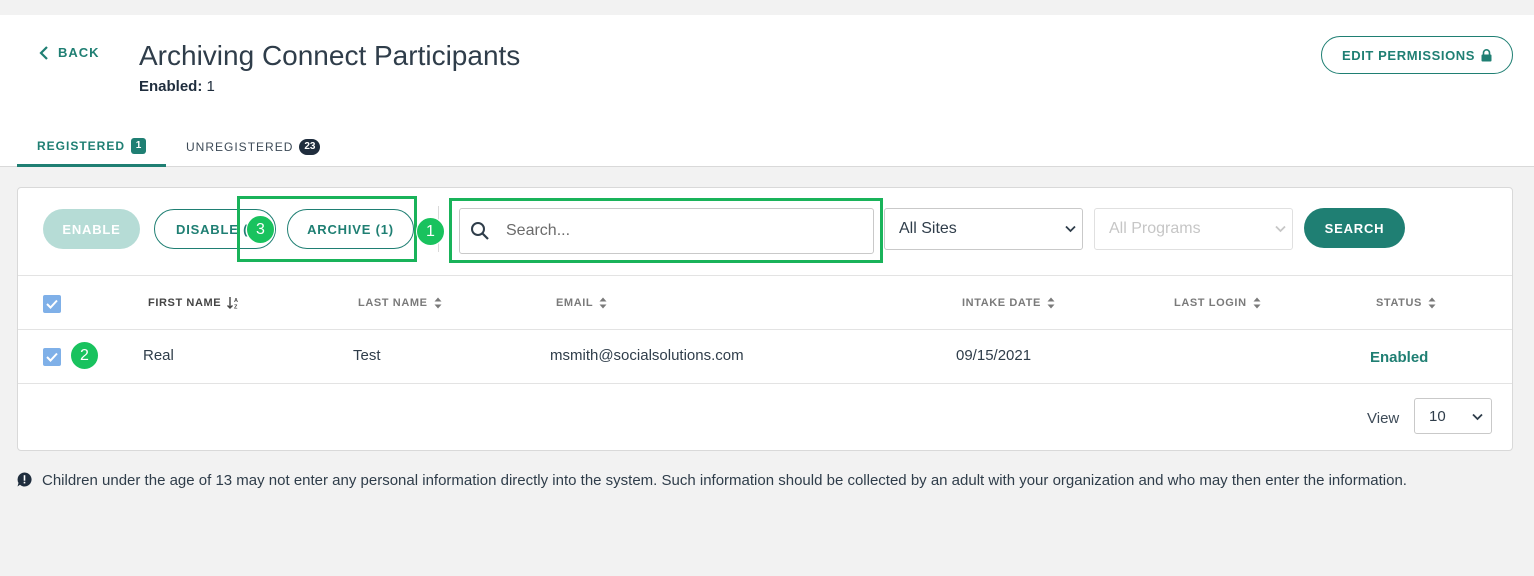 This screenshot has width=1534, height=576. I want to click on edit-permissions-button: EDIT PERMISSIONS, so click(1417, 55).